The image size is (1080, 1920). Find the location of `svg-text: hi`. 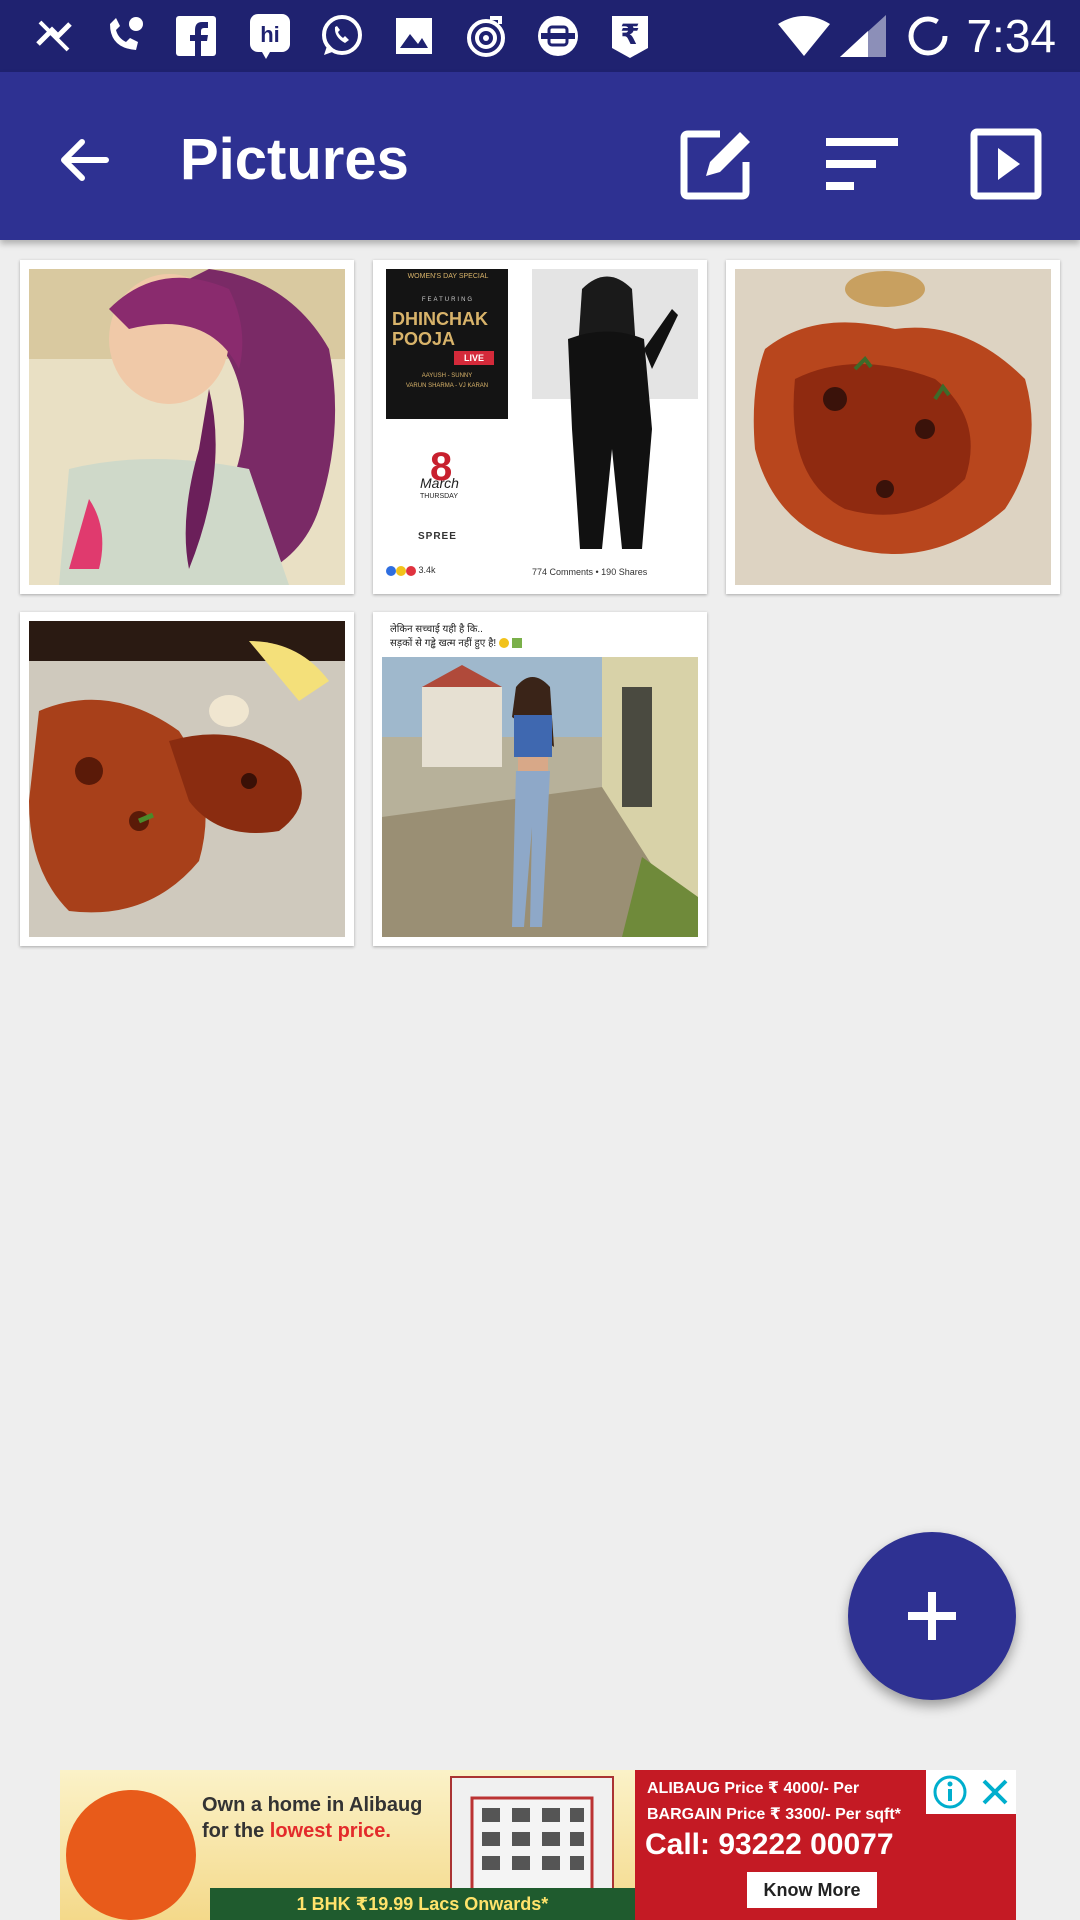

svg-text: hi is located at coordinates (270, 34).